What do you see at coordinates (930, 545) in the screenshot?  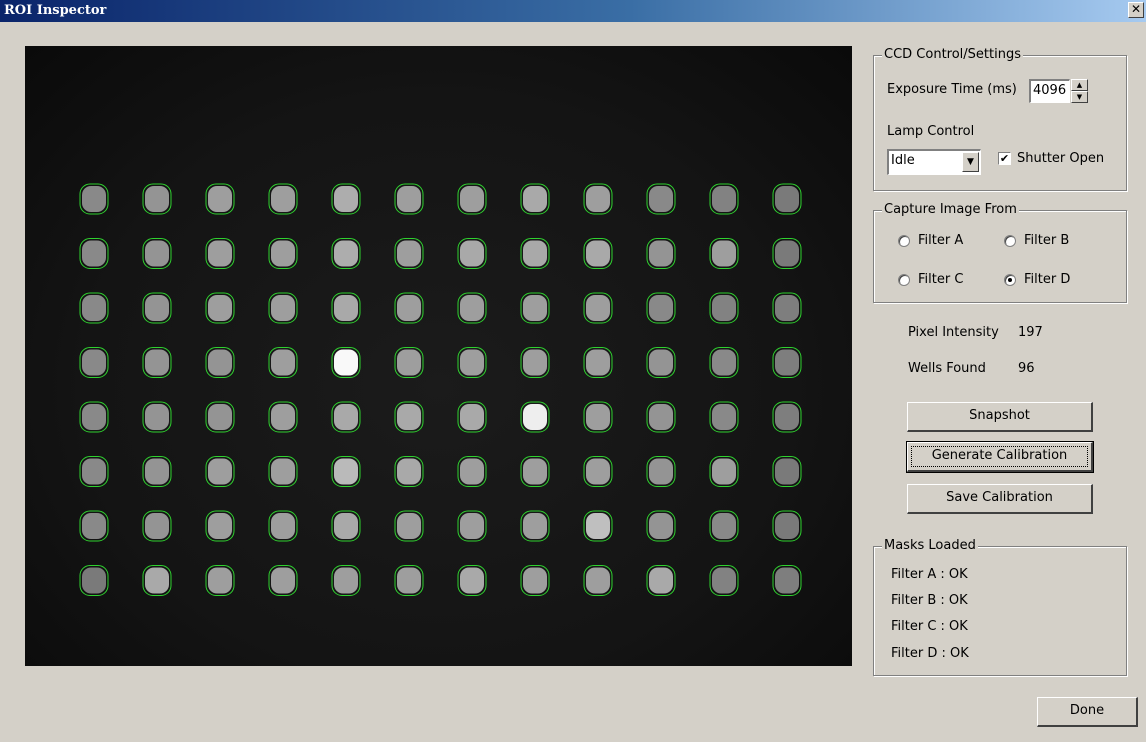 I see `masks-loaded-legend: Masks Loaded` at bounding box center [930, 545].